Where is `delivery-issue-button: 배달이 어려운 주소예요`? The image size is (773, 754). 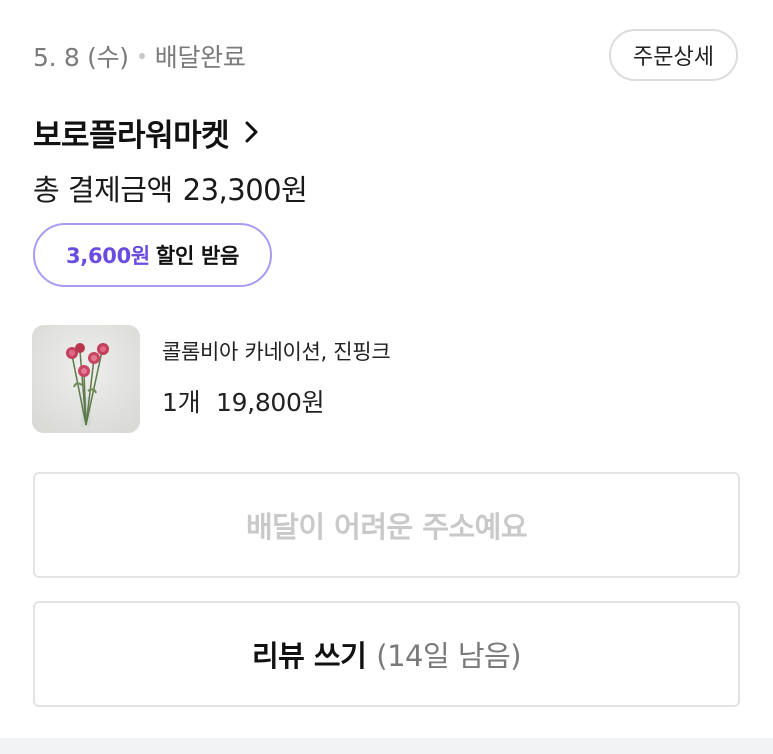 delivery-issue-button: 배달이 어려운 주소예요 is located at coordinates (386, 525).